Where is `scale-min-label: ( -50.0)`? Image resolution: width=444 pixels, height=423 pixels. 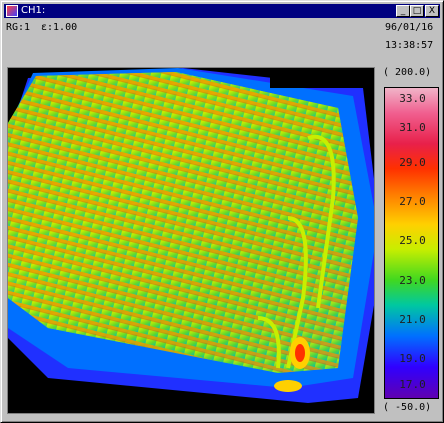 scale-min-label: ( -50.0) is located at coordinates (407, 407).